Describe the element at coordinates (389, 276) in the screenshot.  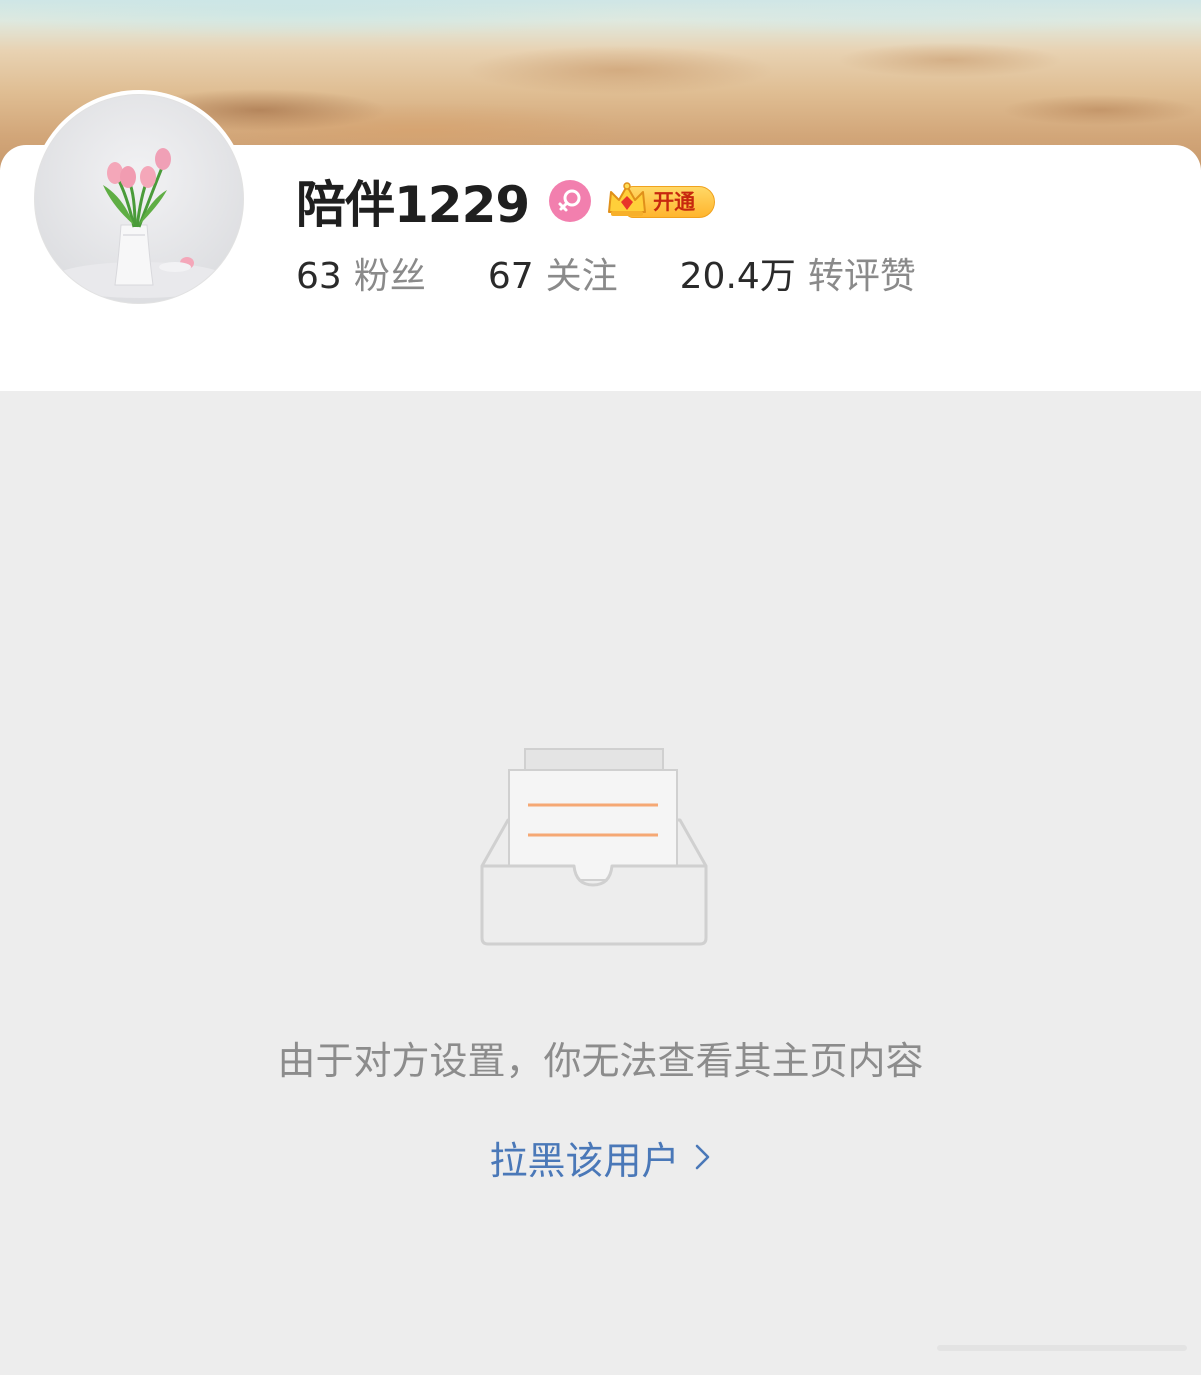
I see `stat-label: 粉丝` at that location.